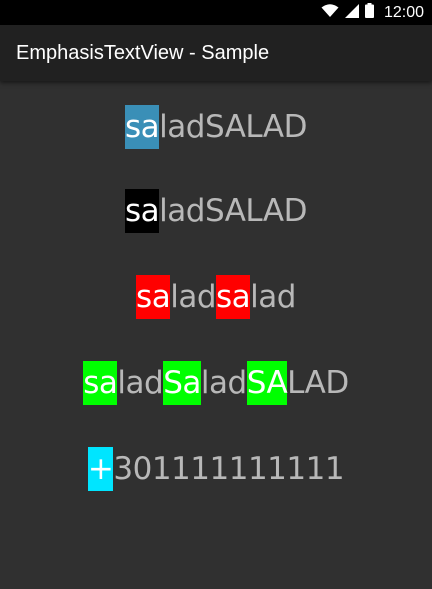  I want to click on emphasis-text-view: +301111111111, so click(216, 469).